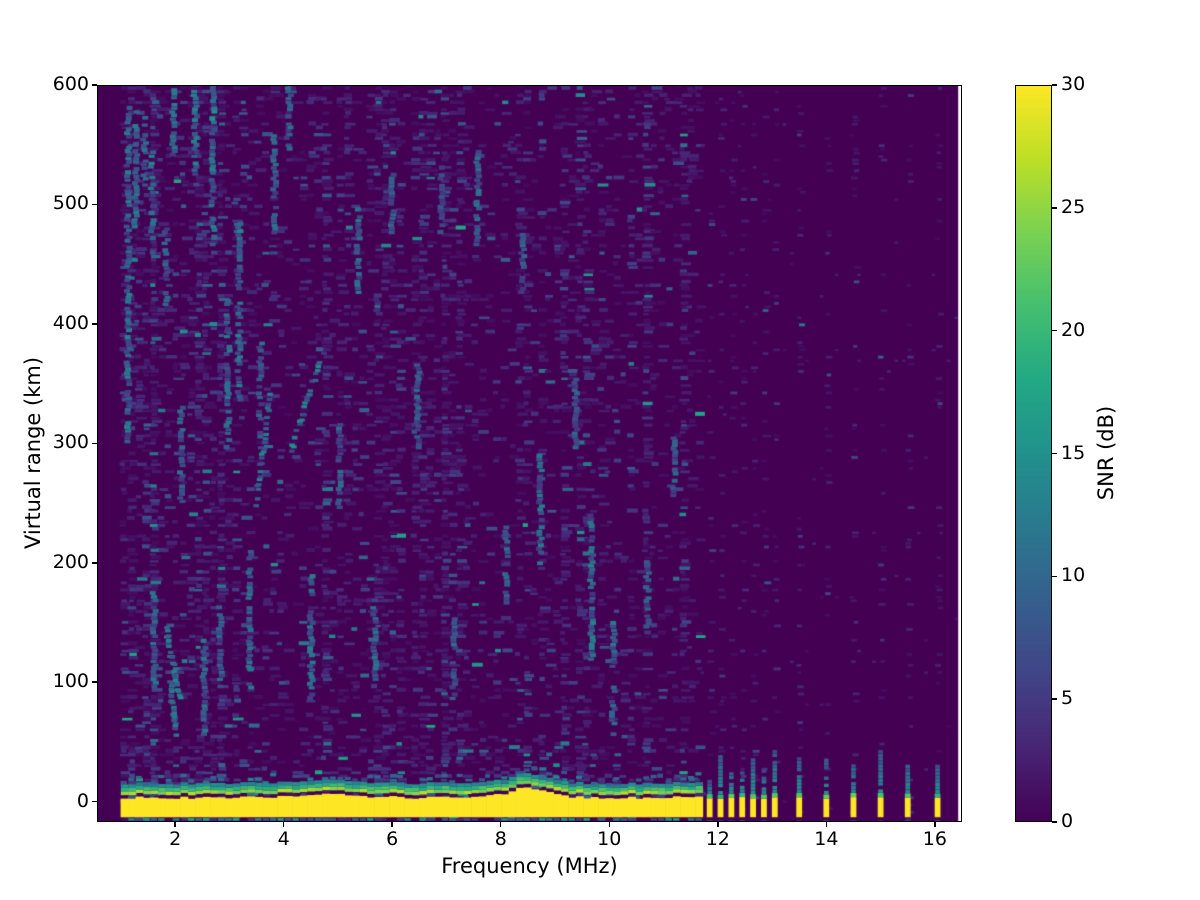  What do you see at coordinates (1067, 821) in the screenshot?
I see `colorbar-tick-label: 0` at bounding box center [1067, 821].